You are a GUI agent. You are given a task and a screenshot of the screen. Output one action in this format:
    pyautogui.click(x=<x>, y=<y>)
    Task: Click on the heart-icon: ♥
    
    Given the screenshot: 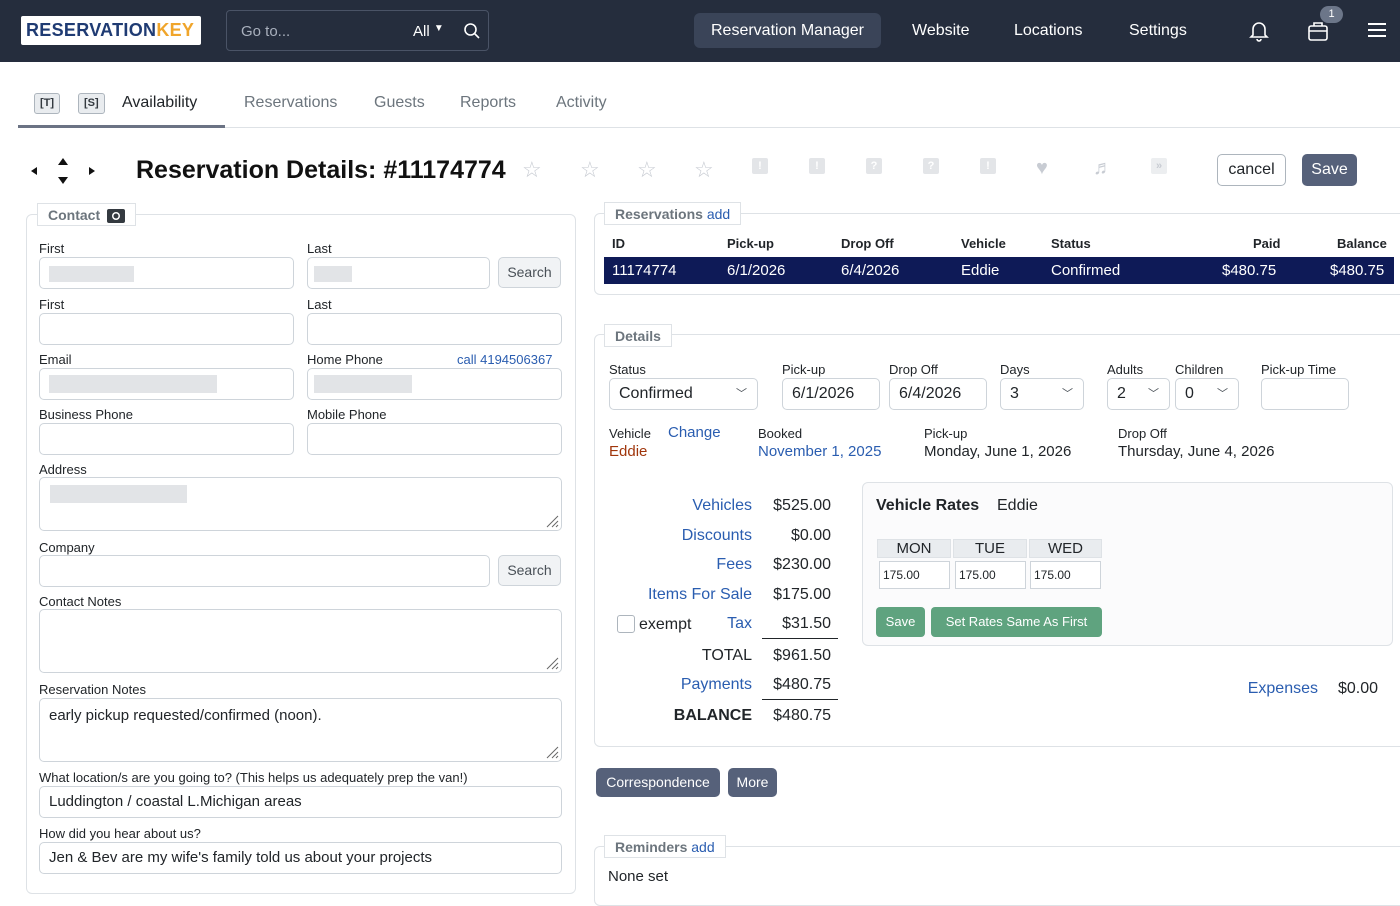 What is the action you would take?
    pyautogui.click(x=1042, y=168)
    